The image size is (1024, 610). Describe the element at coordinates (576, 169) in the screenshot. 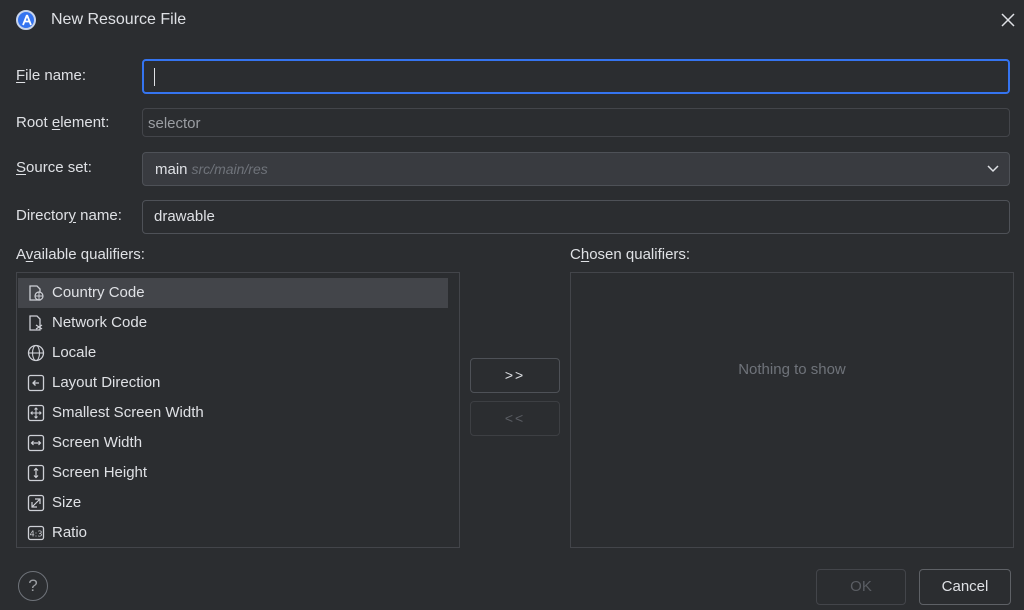

I see `source-set-select: main src/main/res` at that location.